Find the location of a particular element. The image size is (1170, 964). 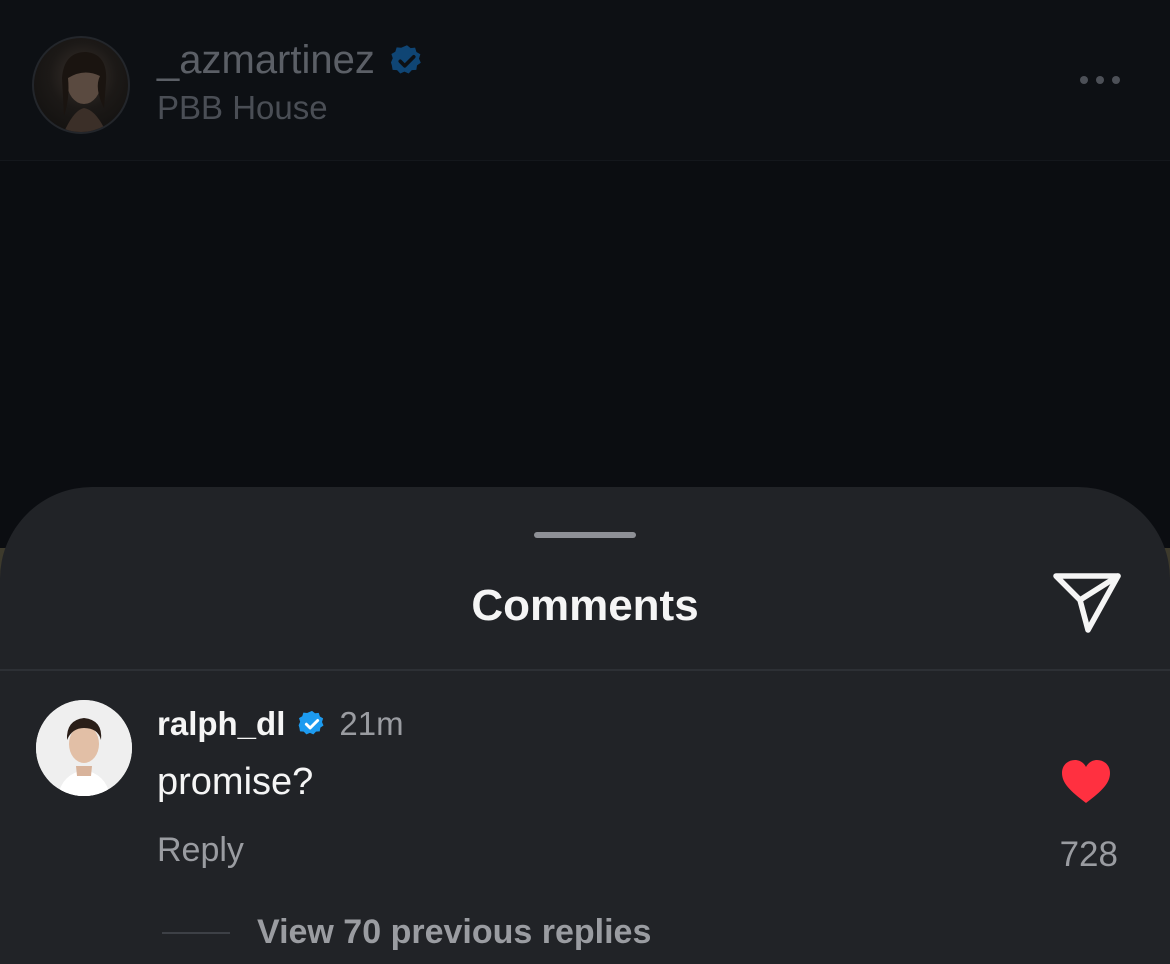

like-count: 728 is located at coordinates (1088, 854).